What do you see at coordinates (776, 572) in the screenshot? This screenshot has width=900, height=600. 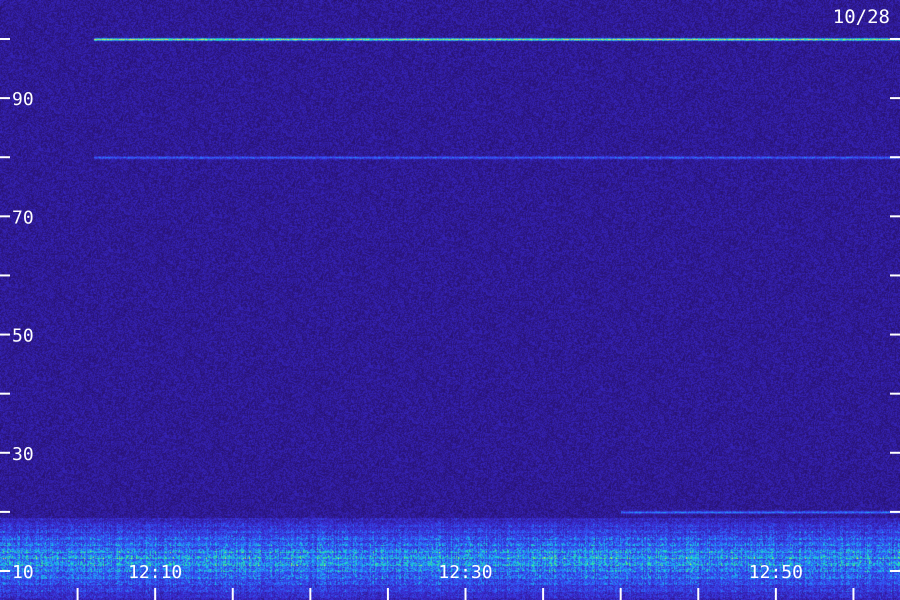 I see `x-tick-label-1250: 12:50` at bounding box center [776, 572].